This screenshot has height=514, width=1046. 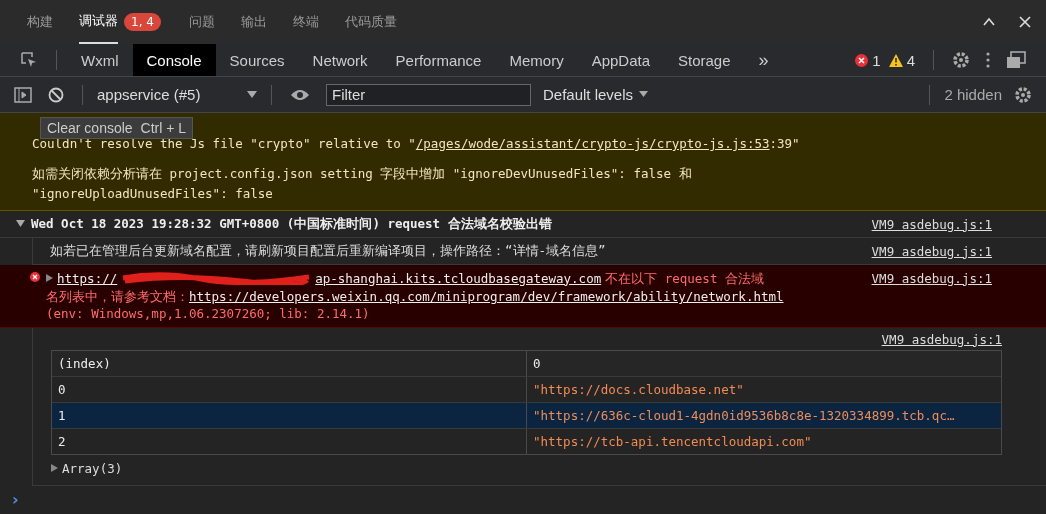 What do you see at coordinates (876, 60) in the screenshot?
I see `error-count: 1` at bounding box center [876, 60].